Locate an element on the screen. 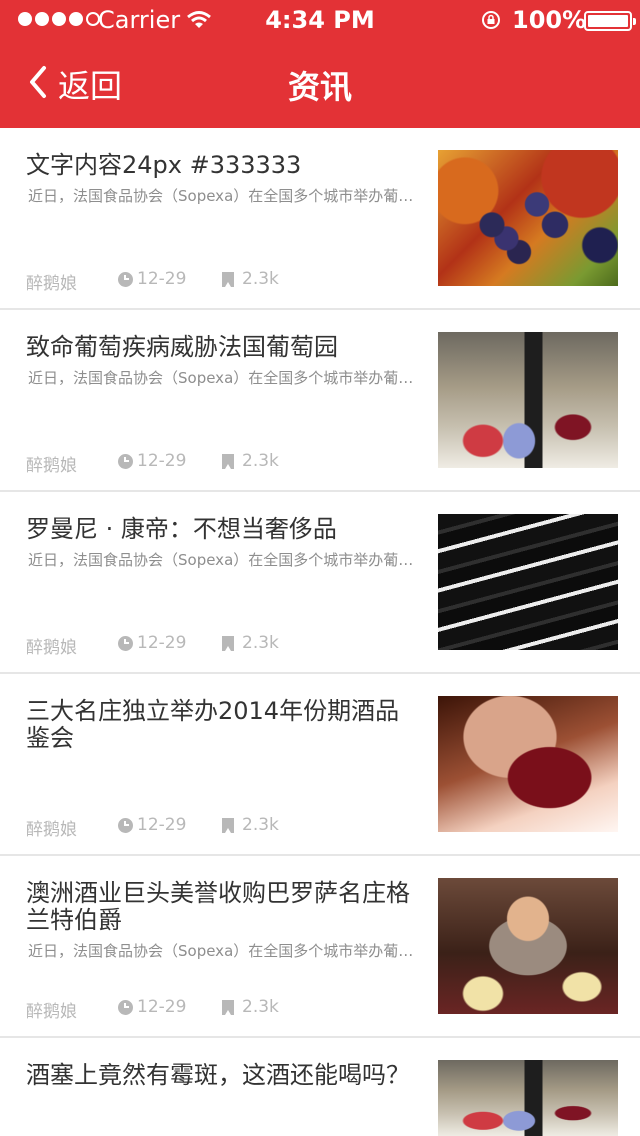 The height and width of the screenshot is (1136, 640). page-title: 资讯 is located at coordinates (319, 87).